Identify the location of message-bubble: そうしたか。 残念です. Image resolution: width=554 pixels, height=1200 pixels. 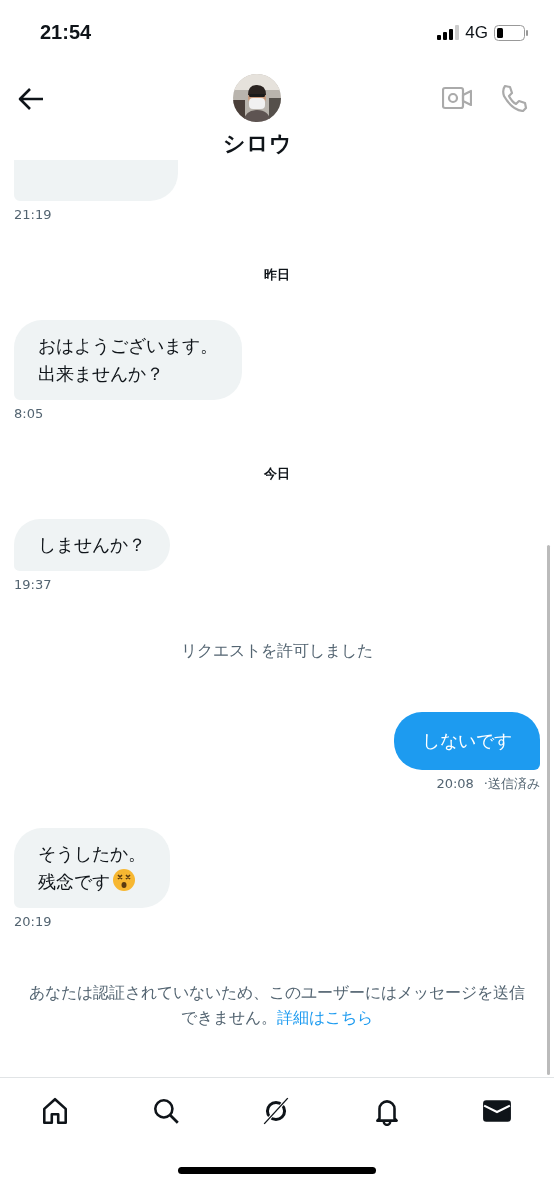
(92, 868).